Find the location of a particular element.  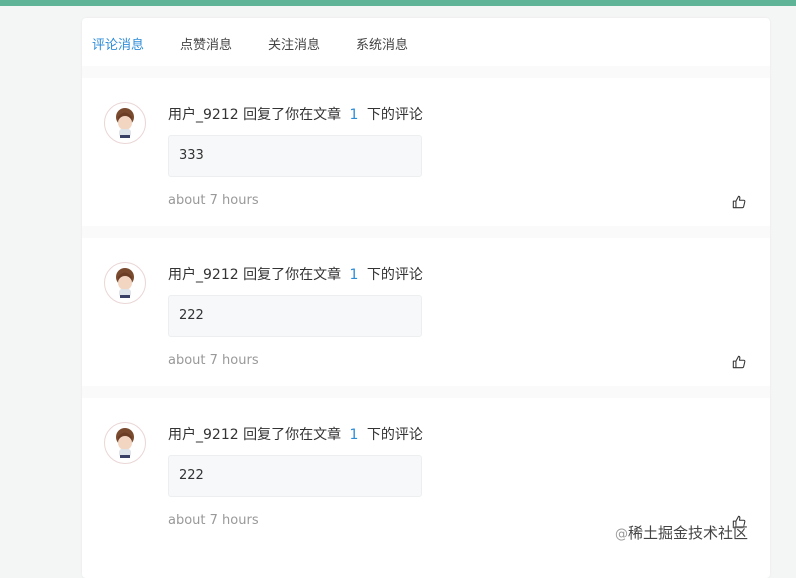

watermark-at: @ is located at coordinates (621, 534).